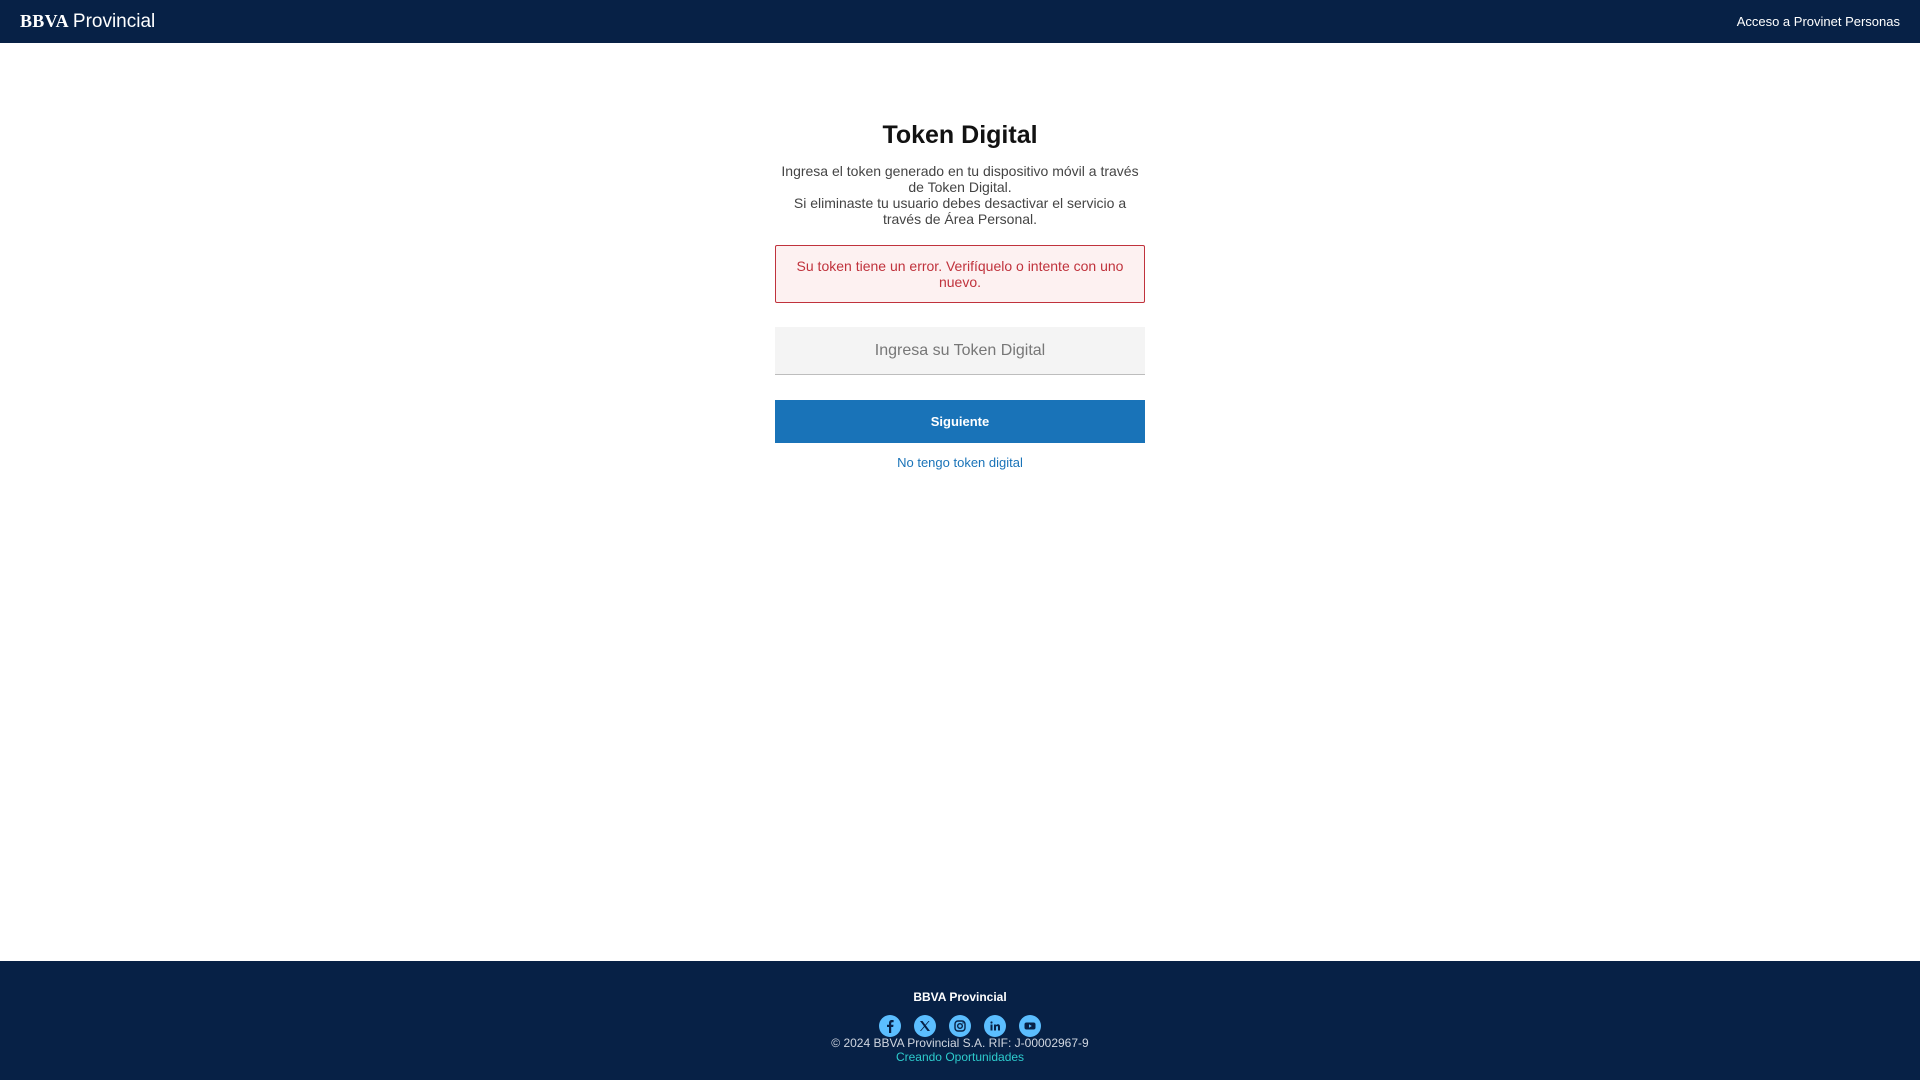 The height and width of the screenshot is (1080, 1920). Describe the element at coordinates (960, 135) in the screenshot. I see `page-title: Token Digital` at that location.